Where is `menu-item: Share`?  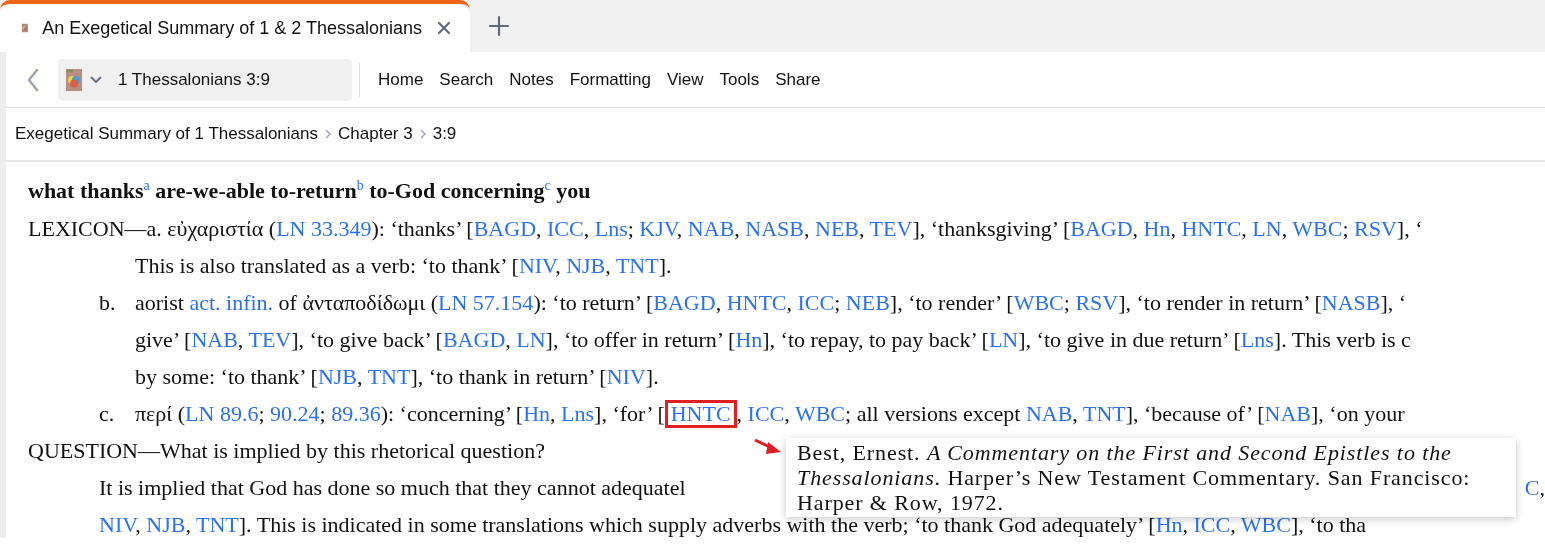 menu-item: Share is located at coordinates (798, 79).